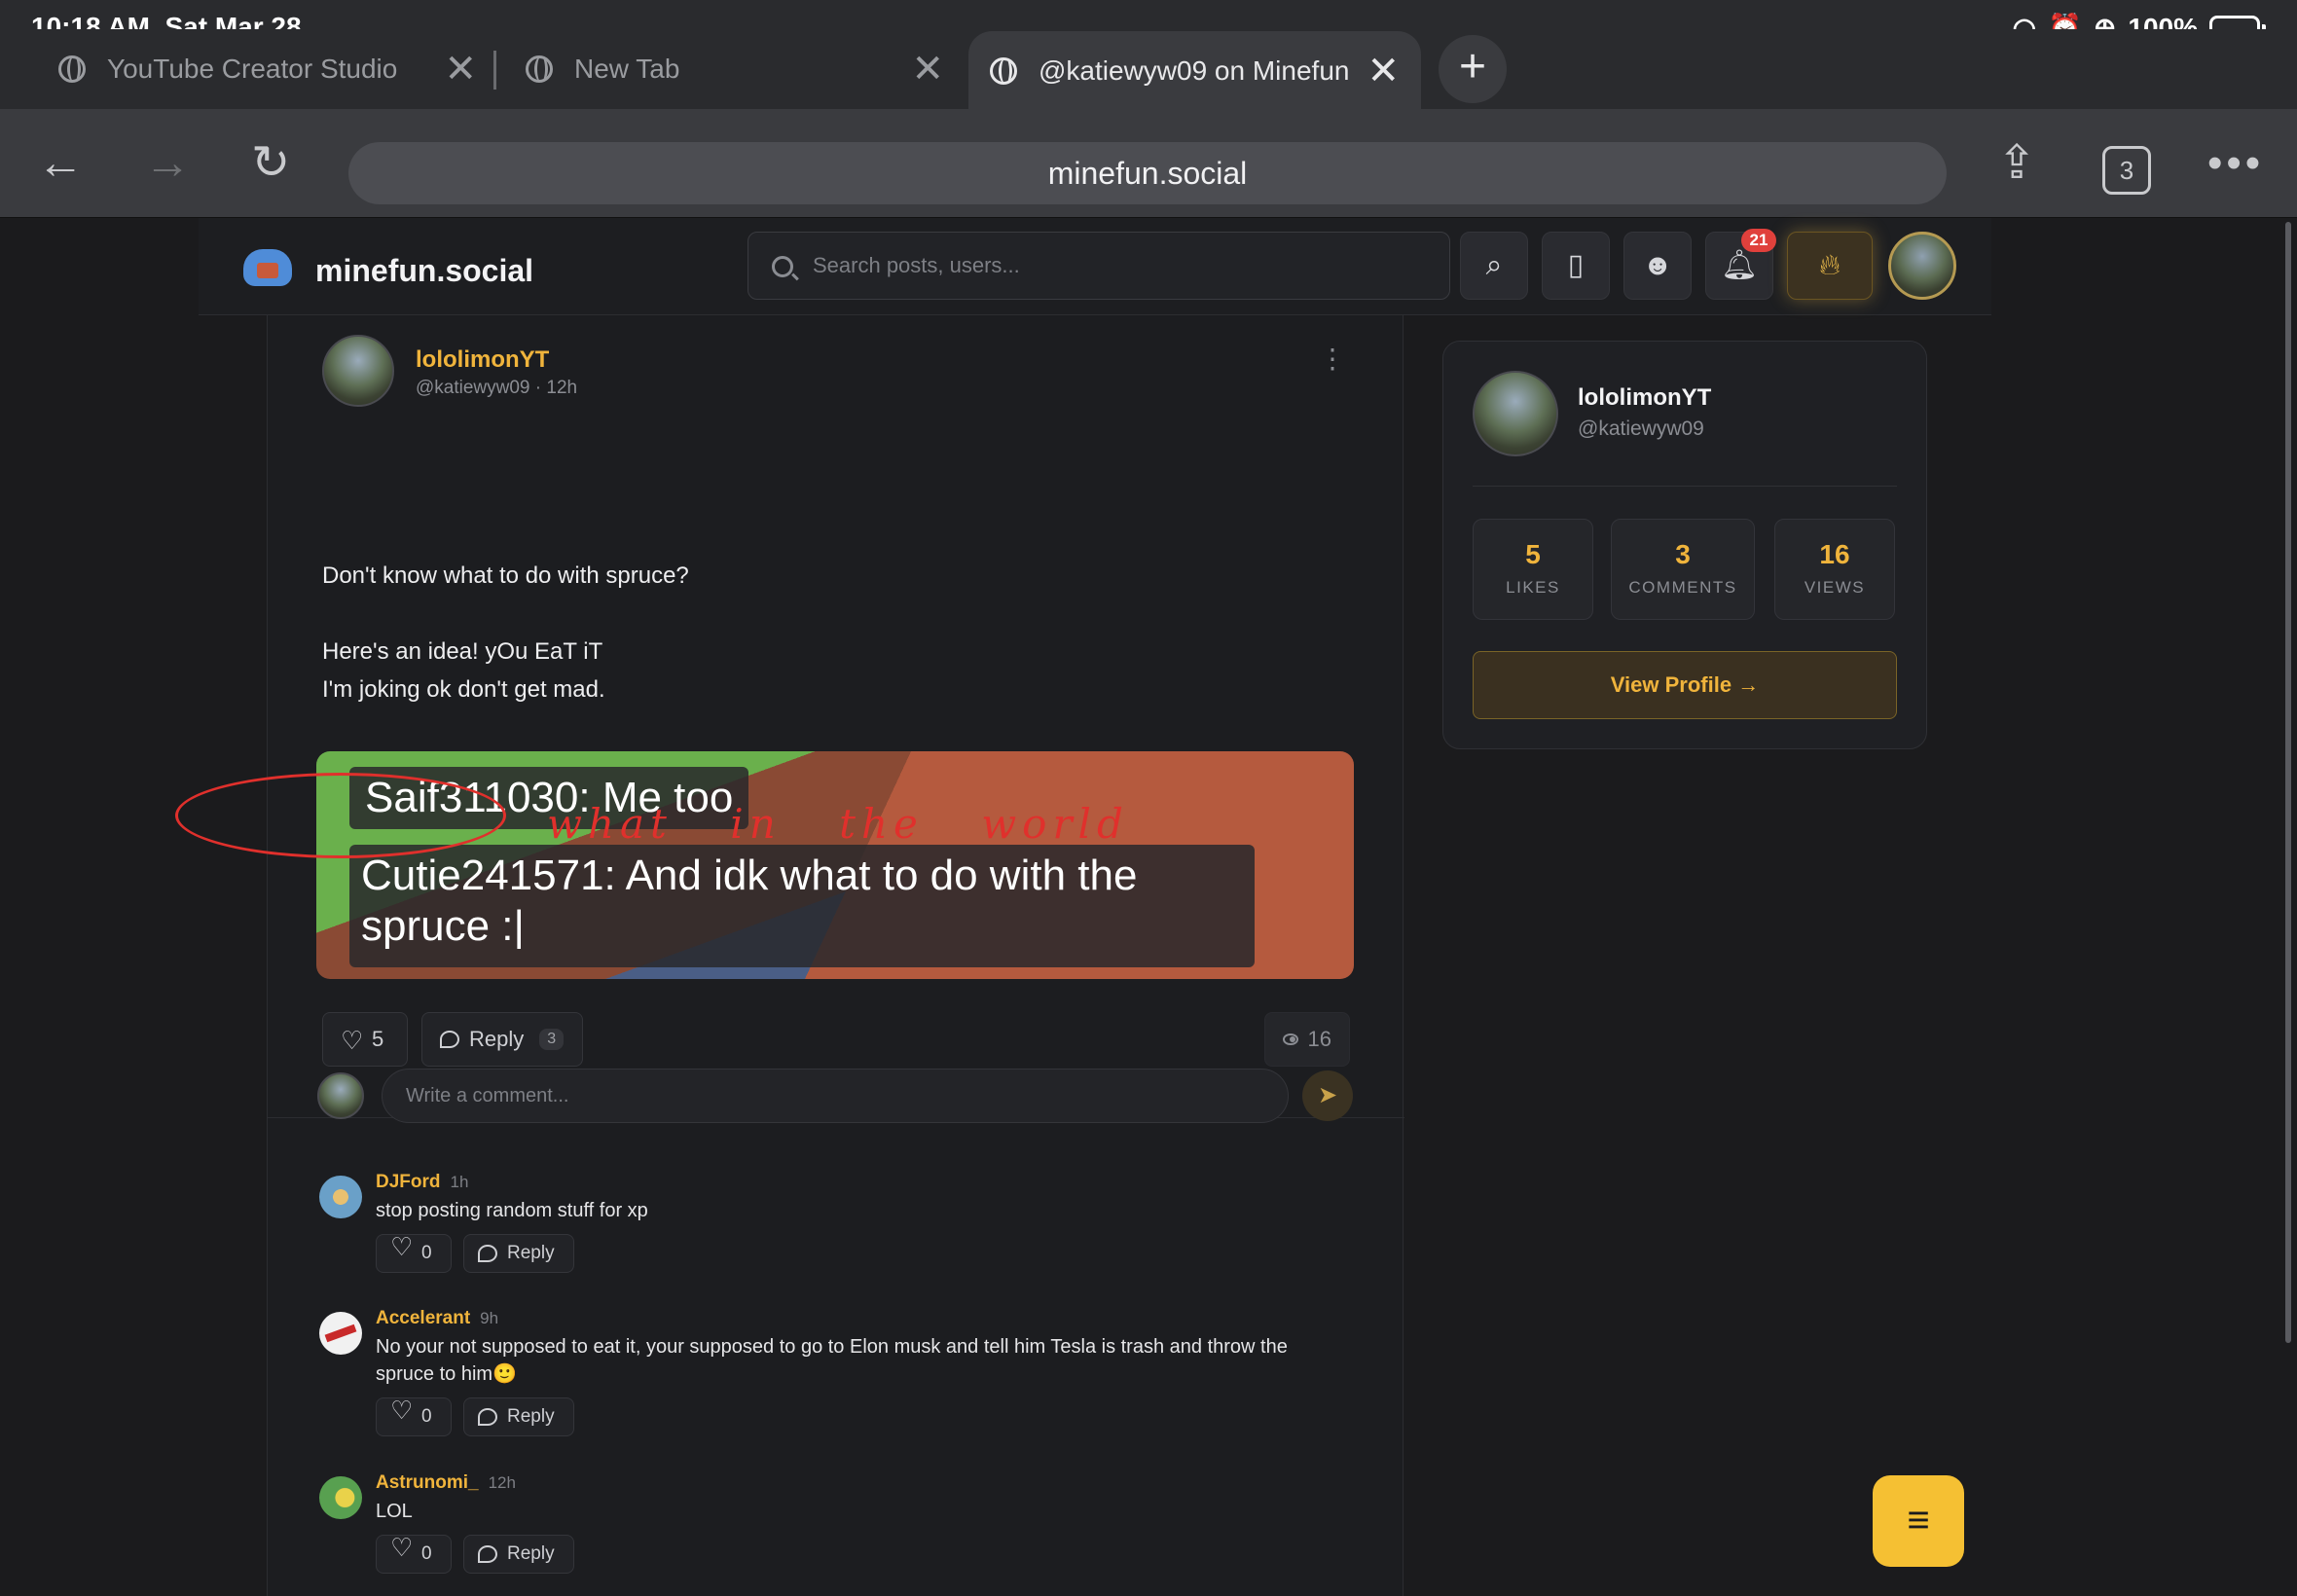  Describe the element at coordinates (1922, 266) in the screenshot. I see `user-avatar` at that location.